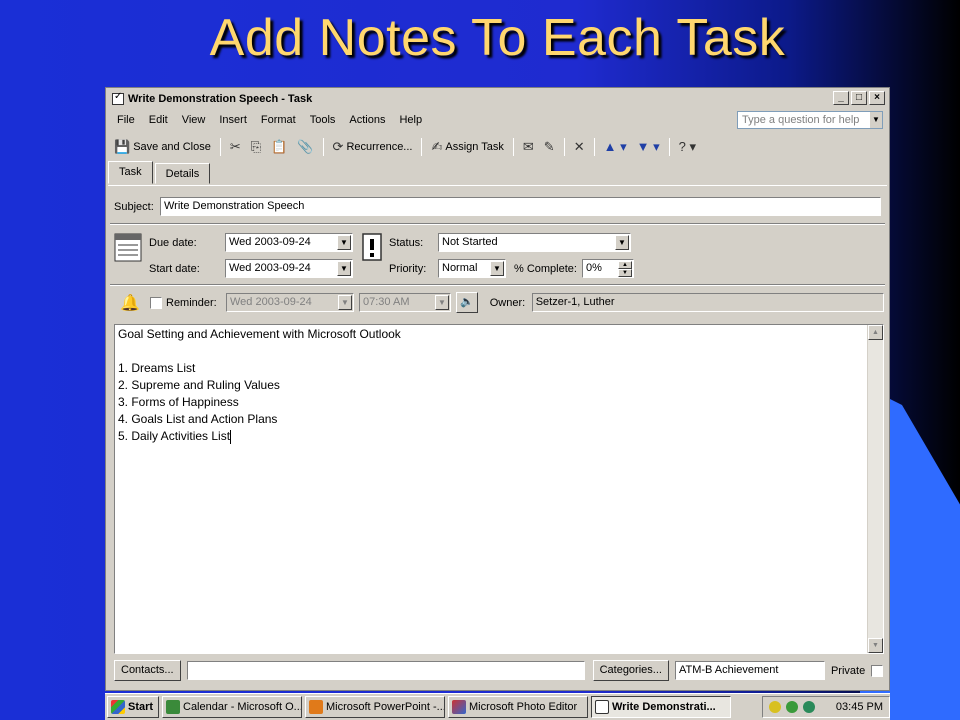 This screenshot has height=720, width=960. What do you see at coordinates (256, 147) in the screenshot?
I see `copy-icon: ⎘` at bounding box center [256, 147].